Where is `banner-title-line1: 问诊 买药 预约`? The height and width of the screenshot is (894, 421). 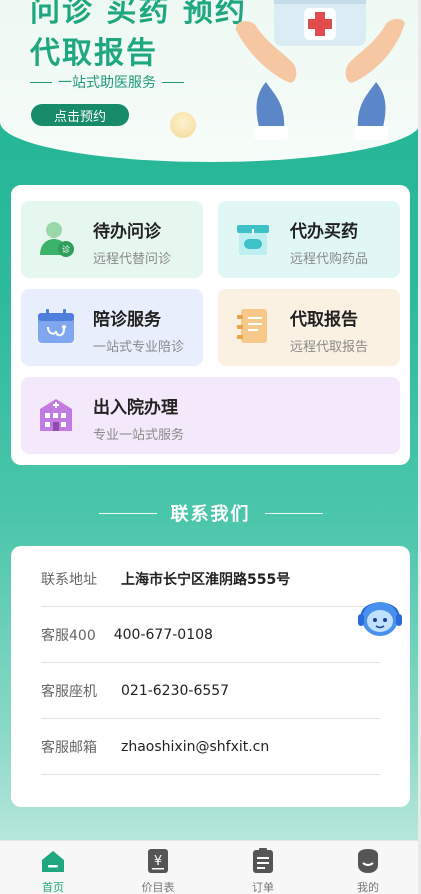
banner-title-line1: 问诊 买药 预约 is located at coordinates (138, 14).